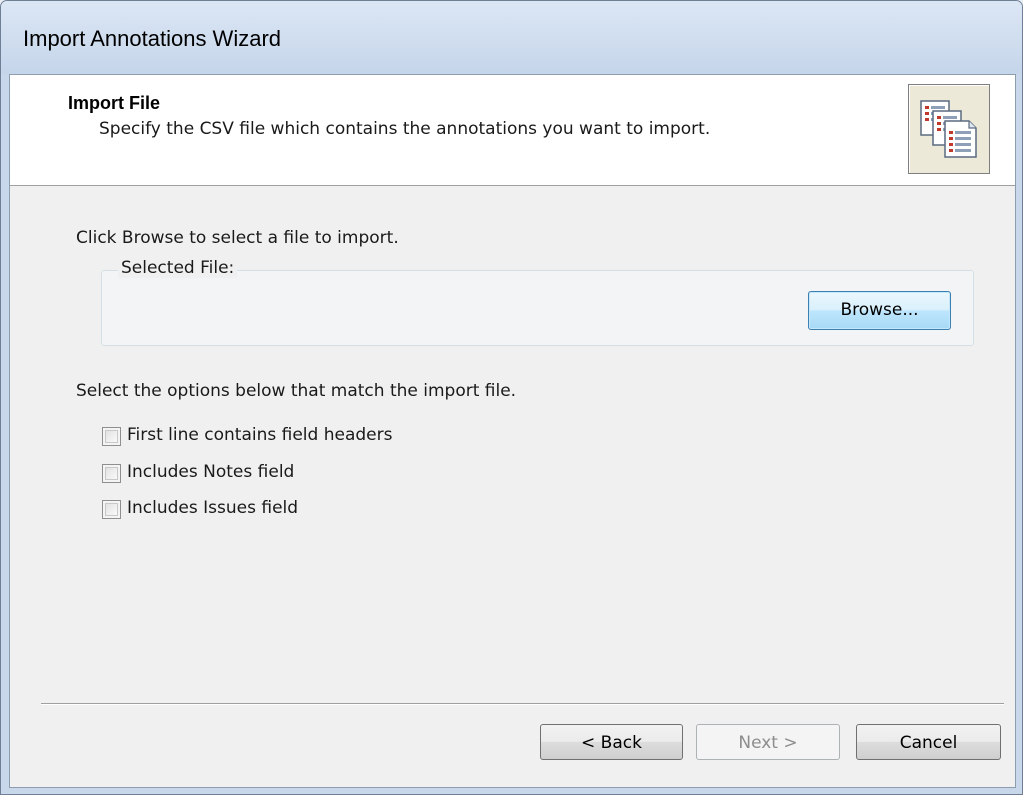 This screenshot has height=795, width=1023. I want to click on includes-issues-checkbox, so click(111, 509).